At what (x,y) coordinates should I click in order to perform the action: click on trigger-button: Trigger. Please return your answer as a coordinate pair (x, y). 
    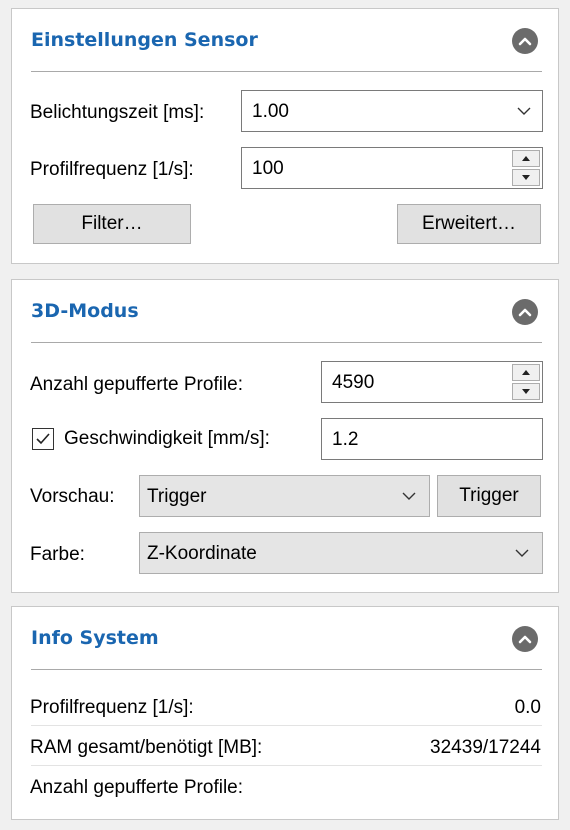
    Looking at the image, I should click on (489, 496).